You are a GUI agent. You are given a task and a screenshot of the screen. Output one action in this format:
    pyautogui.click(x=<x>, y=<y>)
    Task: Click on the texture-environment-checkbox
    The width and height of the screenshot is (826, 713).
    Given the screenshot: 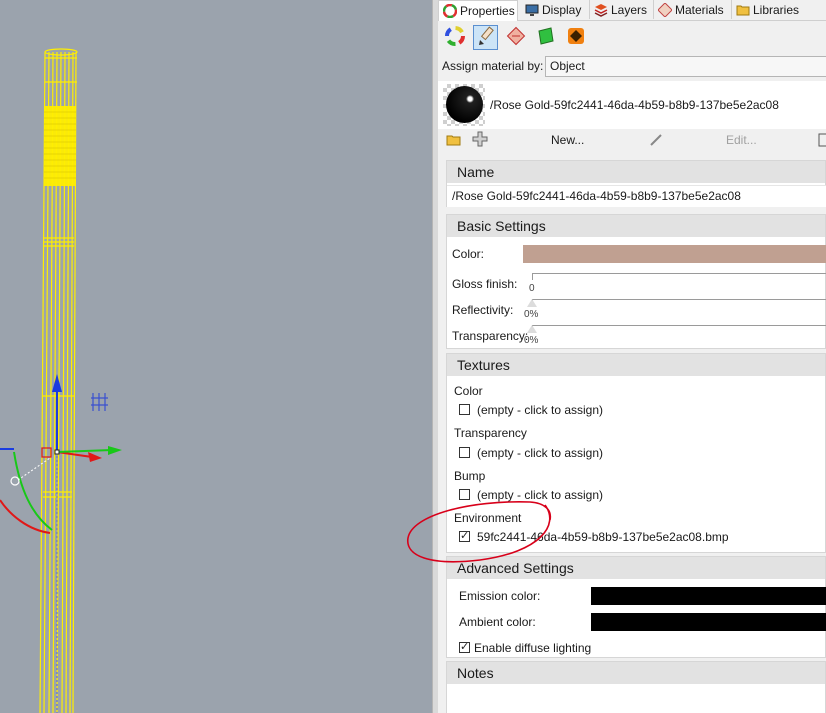 What is the action you would take?
    pyautogui.click(x=464, y=535)
    